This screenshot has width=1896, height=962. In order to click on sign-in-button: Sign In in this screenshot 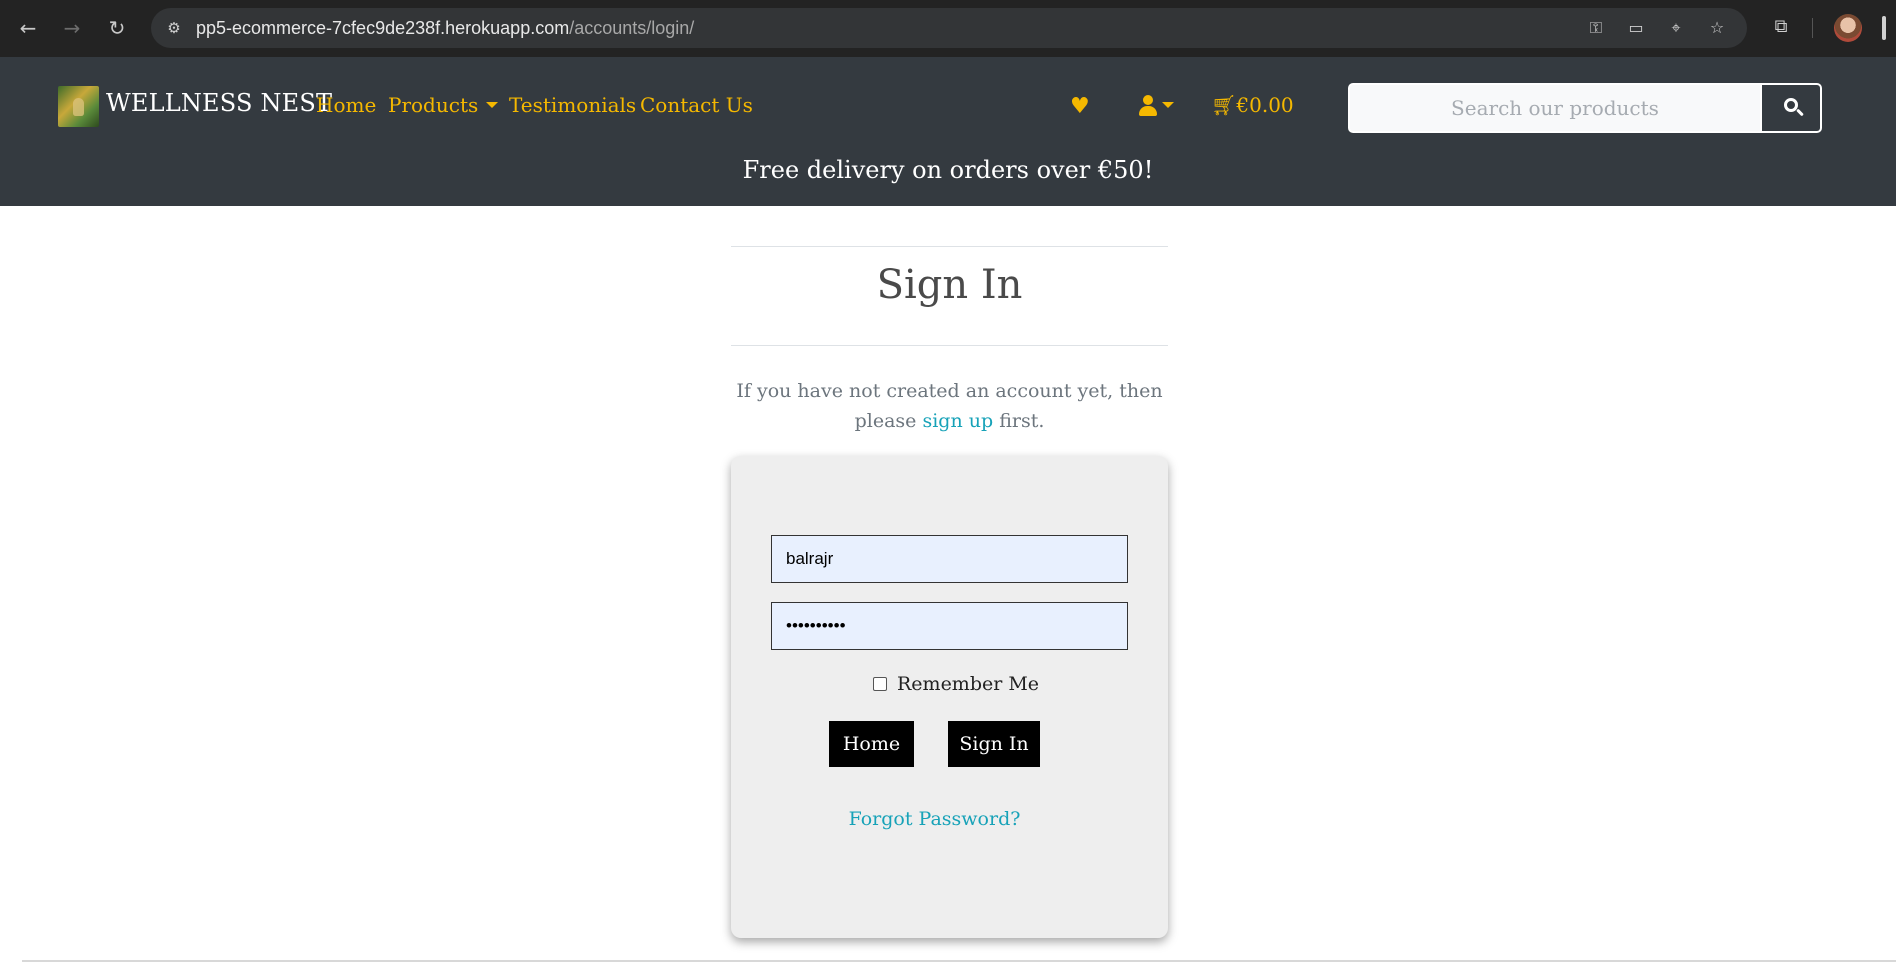, I will do `click(994, 744)`.